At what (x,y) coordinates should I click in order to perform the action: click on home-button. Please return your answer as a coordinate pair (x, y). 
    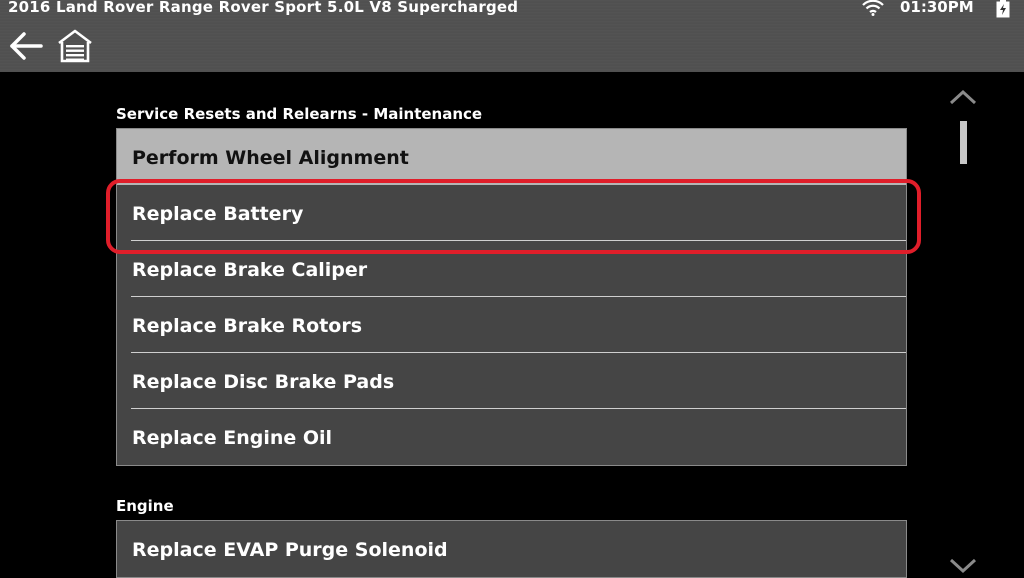
    Looking at the image, I should click on (75, 46).